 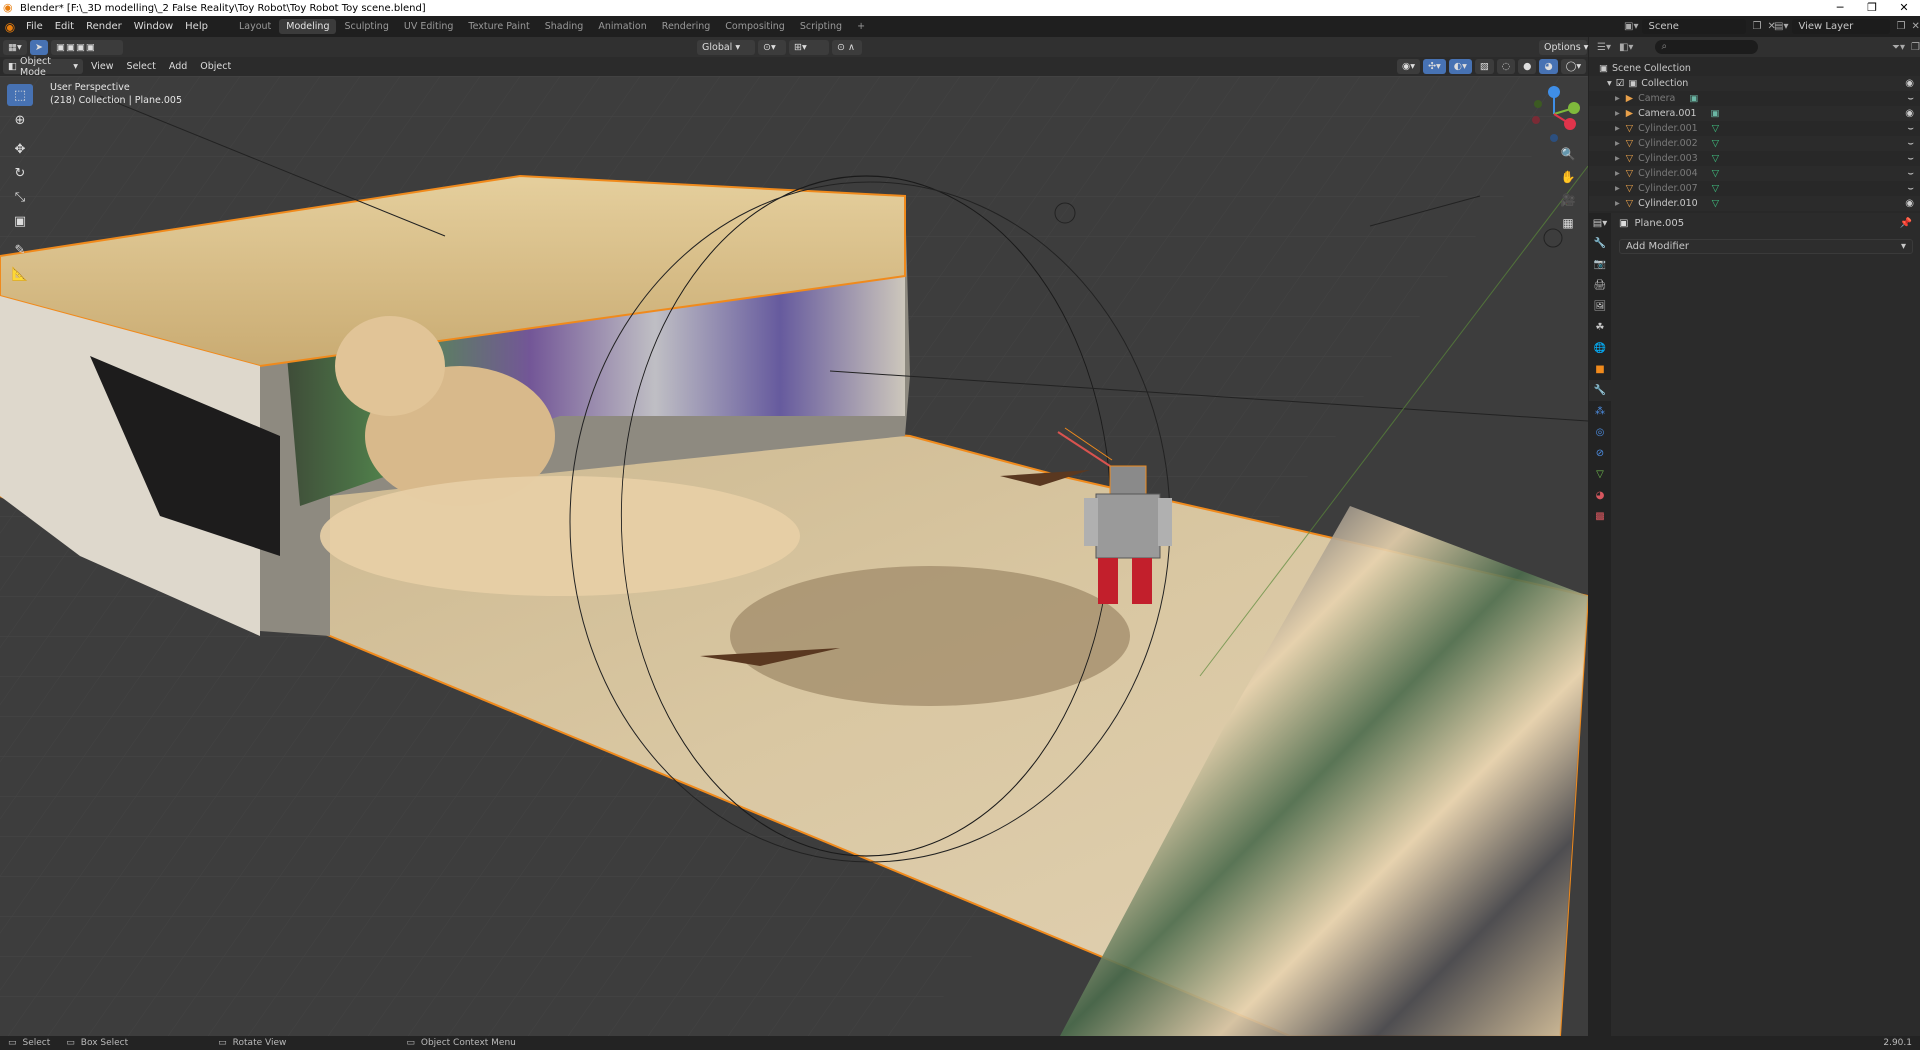 I want to click on tweak-tool-icon: ➤, so click(x=39, y=47).